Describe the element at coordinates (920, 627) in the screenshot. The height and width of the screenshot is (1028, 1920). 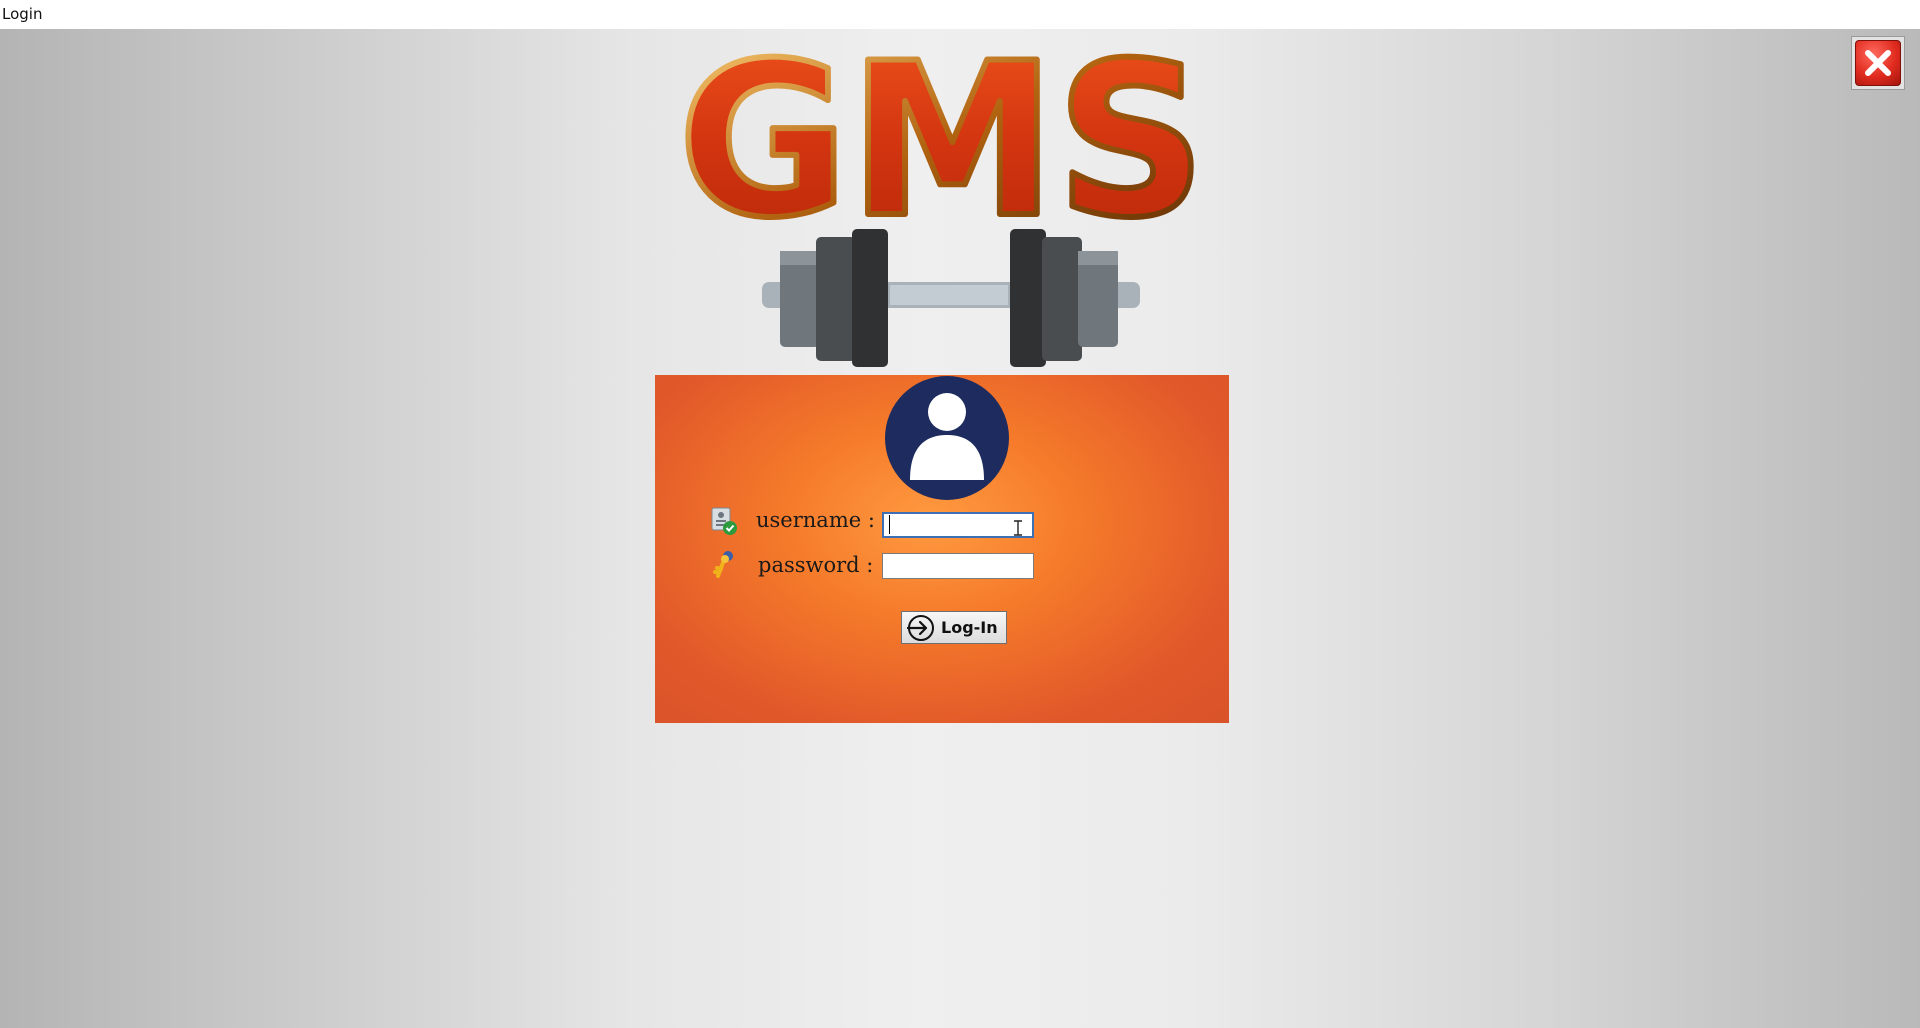
I see `sign-in-arrow-icon` at that location.